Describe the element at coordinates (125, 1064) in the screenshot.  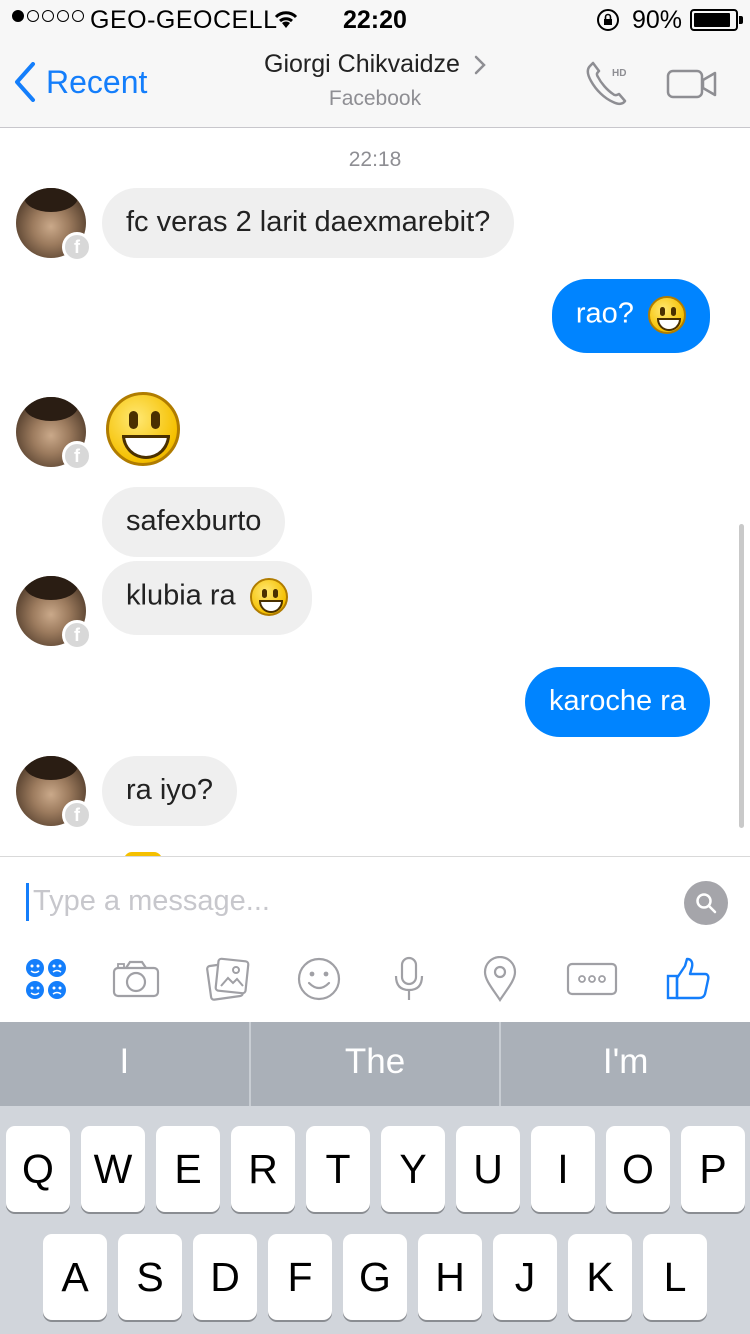
I see `suggestion: I` at that location.